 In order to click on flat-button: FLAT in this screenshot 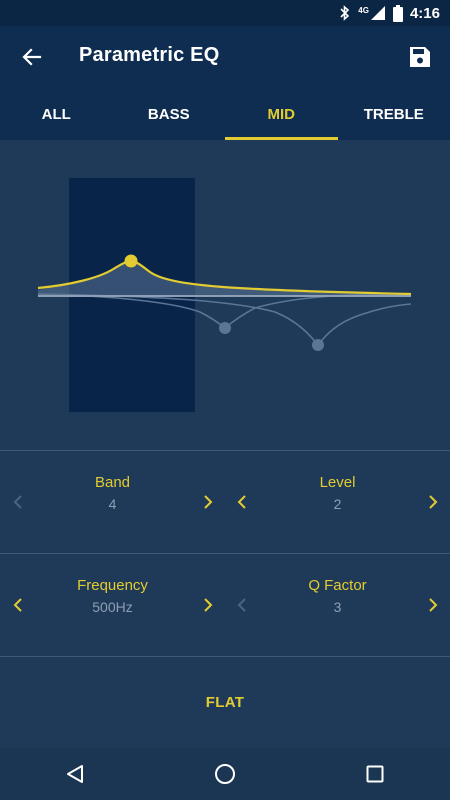, I will do `click(225, 702)`.